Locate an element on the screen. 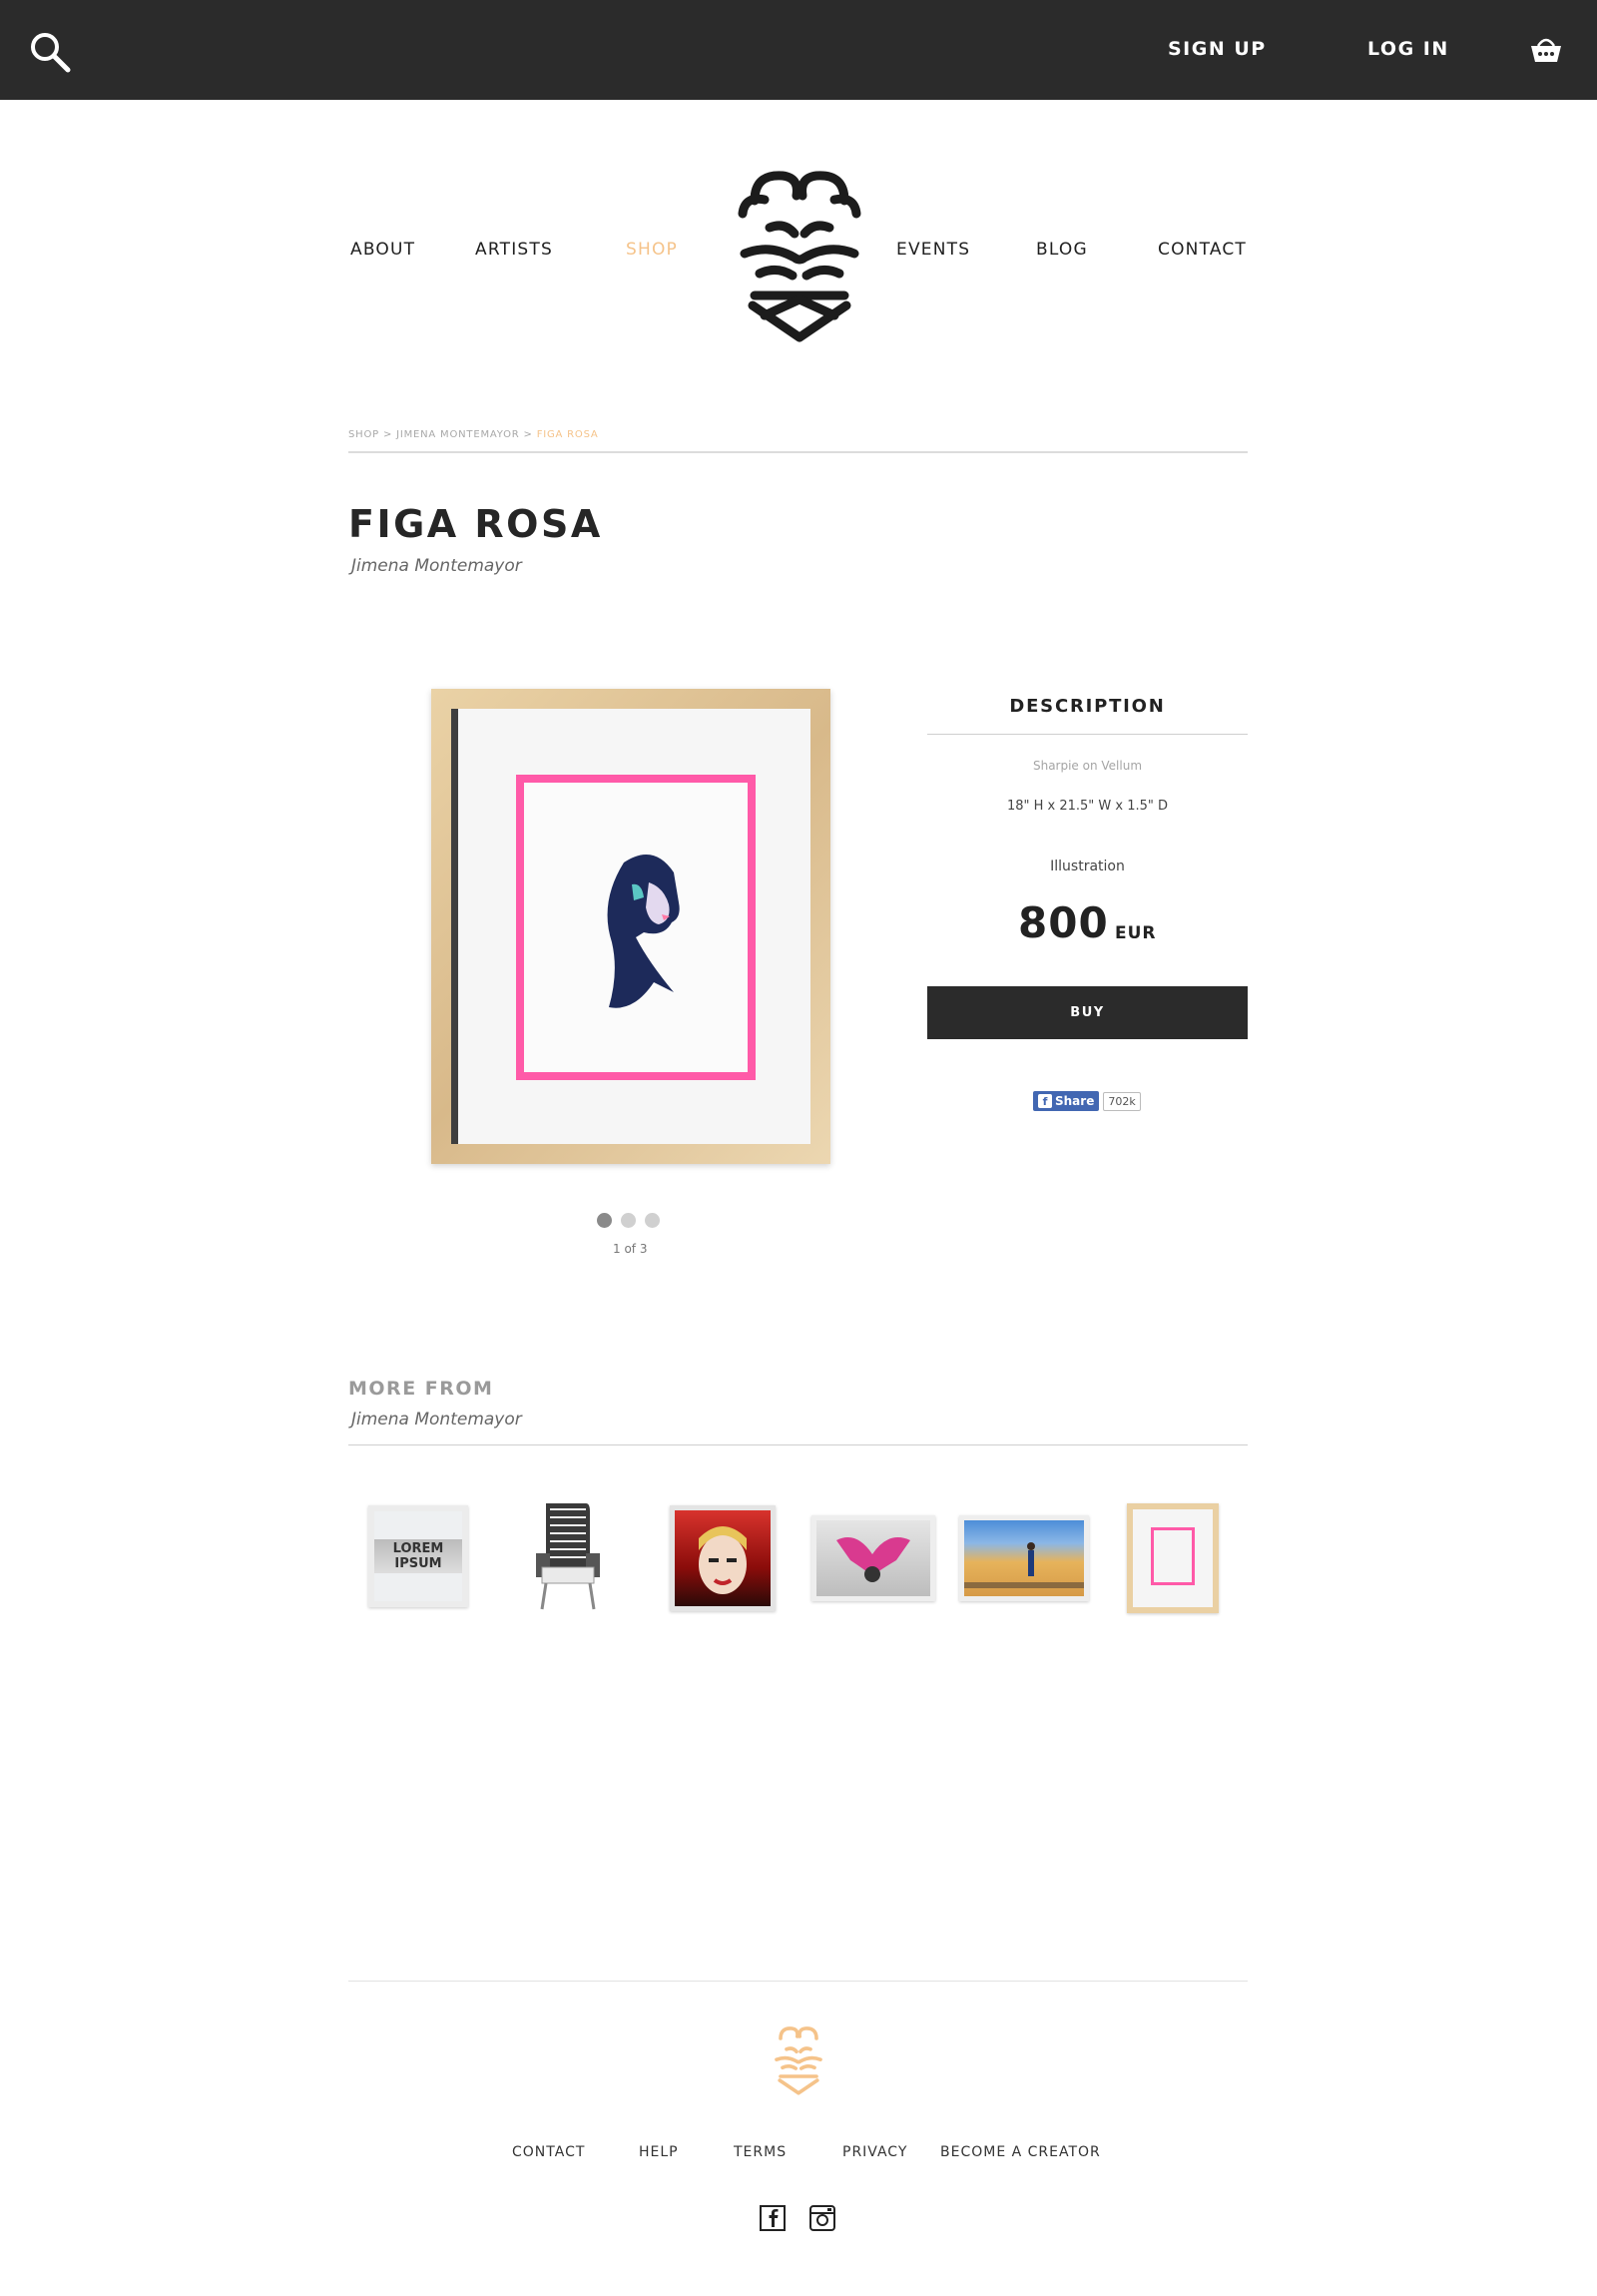 The height and width of the screenshot is (2296, 1597). top-bar: SIGN UP LOG IN is located at coordinates (798, 50).